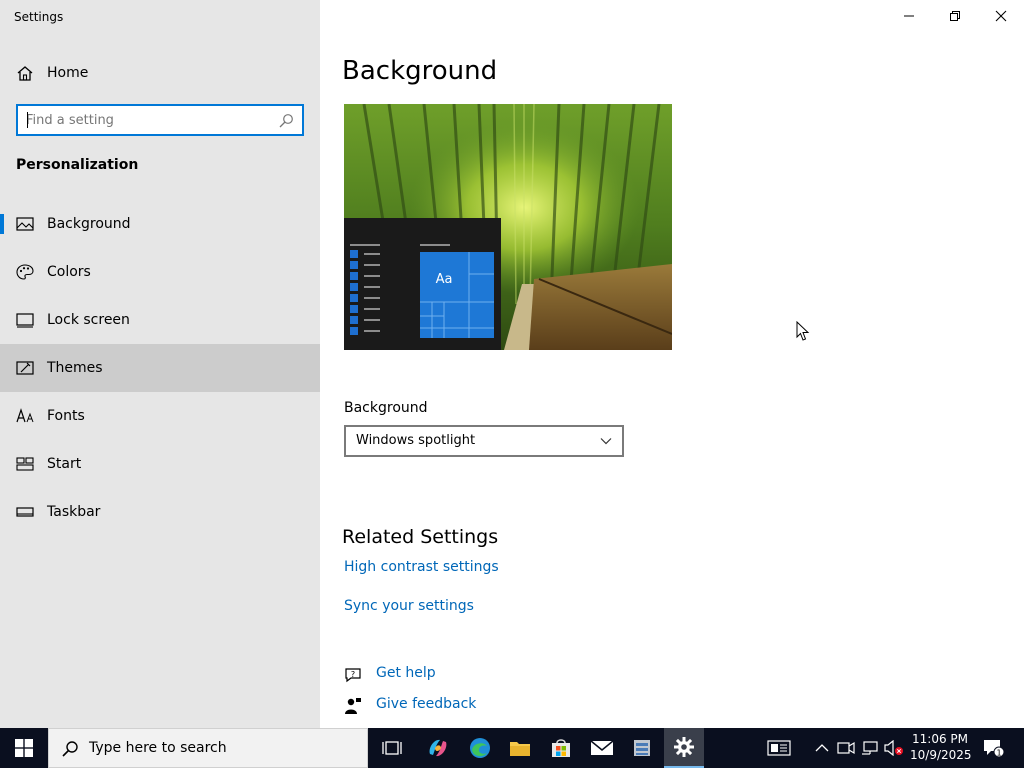  I want to click on news-icon, so click(779, 748).